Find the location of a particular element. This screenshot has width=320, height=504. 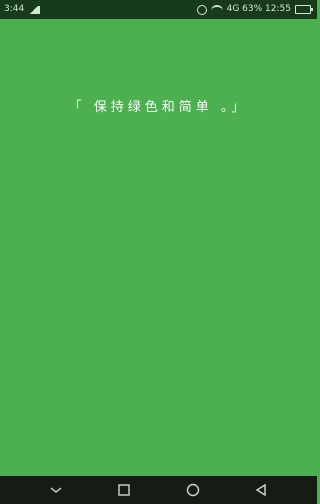

status-left: 3:44 is located at coordinates (22, 9).